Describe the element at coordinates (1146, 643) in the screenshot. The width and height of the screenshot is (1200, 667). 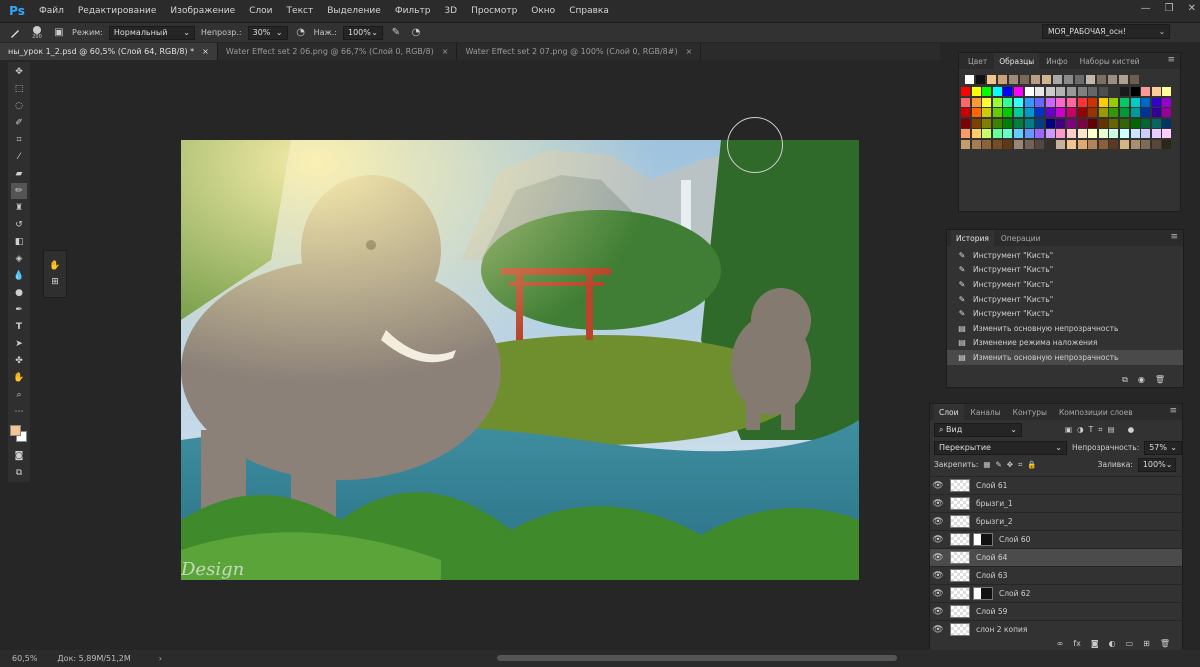
I see `new-layer-icon: ⊞` at that location.